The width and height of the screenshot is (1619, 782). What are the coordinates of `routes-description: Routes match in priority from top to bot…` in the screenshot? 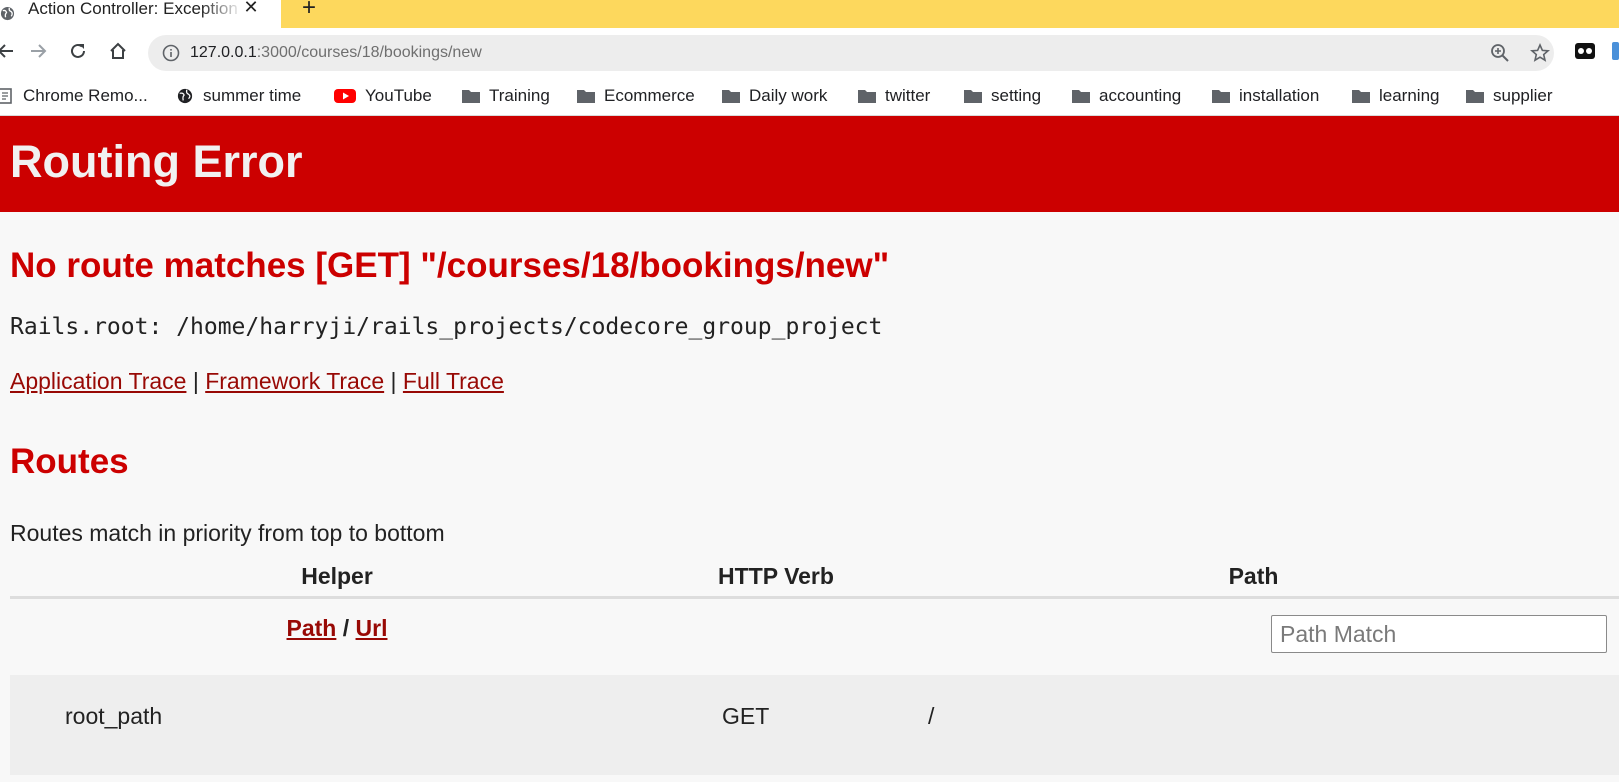 It's located at (227, 533).